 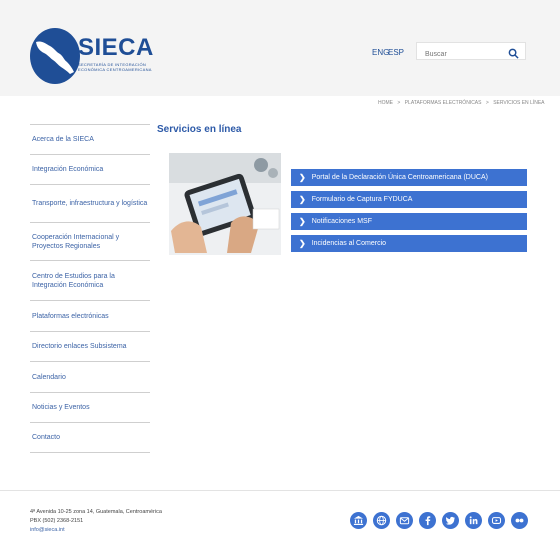 I want to click on page-title: Servicios en línea, so click(x=199, y=129).